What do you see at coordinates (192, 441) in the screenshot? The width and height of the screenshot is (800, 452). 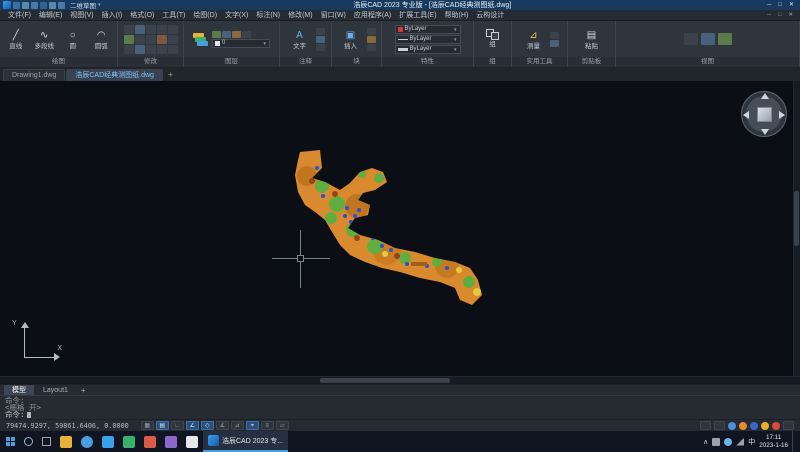 I see `notes-button` at bounding box center [192, 441].